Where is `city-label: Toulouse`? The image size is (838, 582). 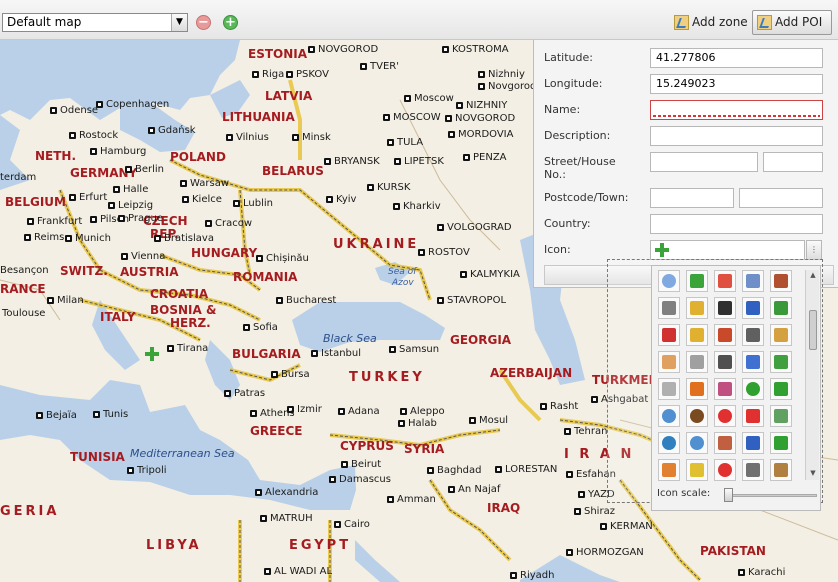 city-label: Toulouse is located at coordinates (24, 313).